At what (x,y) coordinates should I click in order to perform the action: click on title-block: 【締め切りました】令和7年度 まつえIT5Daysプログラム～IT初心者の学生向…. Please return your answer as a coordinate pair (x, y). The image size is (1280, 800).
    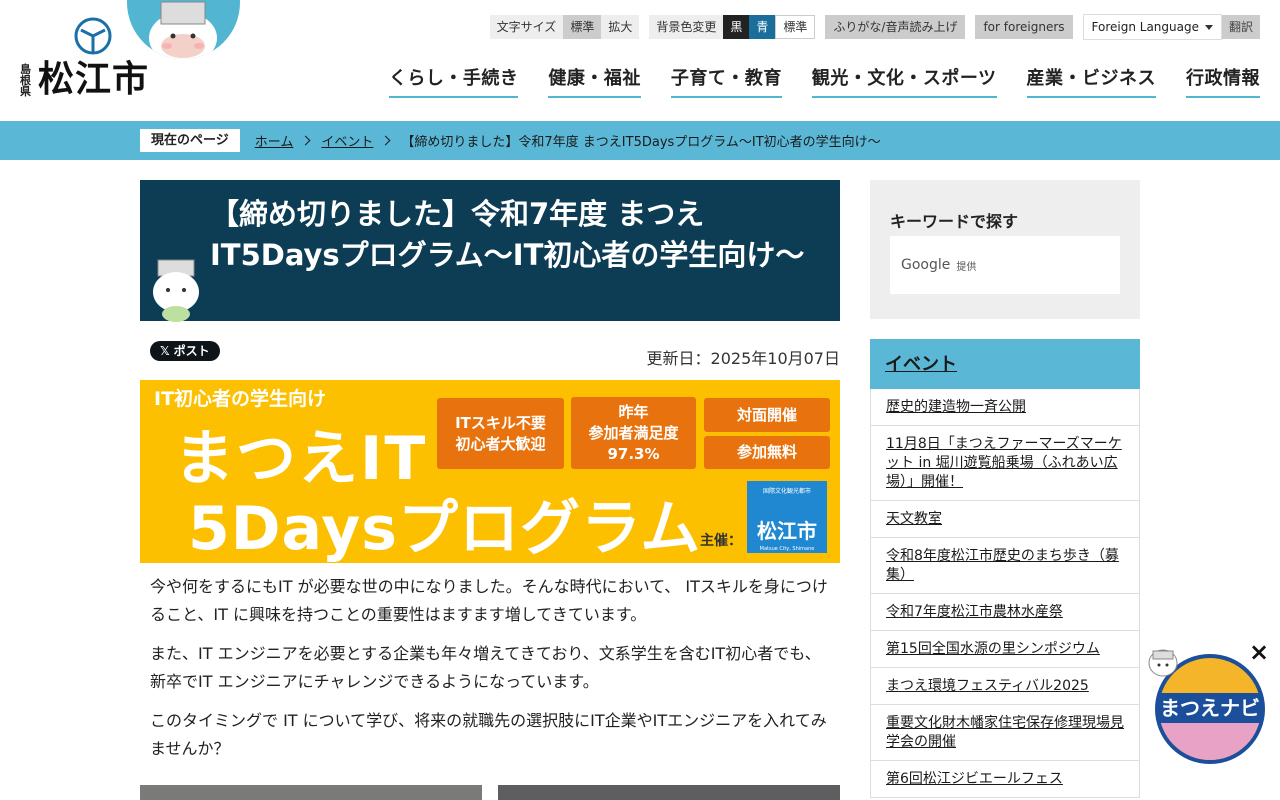
    Looking at the image, I should click on (490, 251).